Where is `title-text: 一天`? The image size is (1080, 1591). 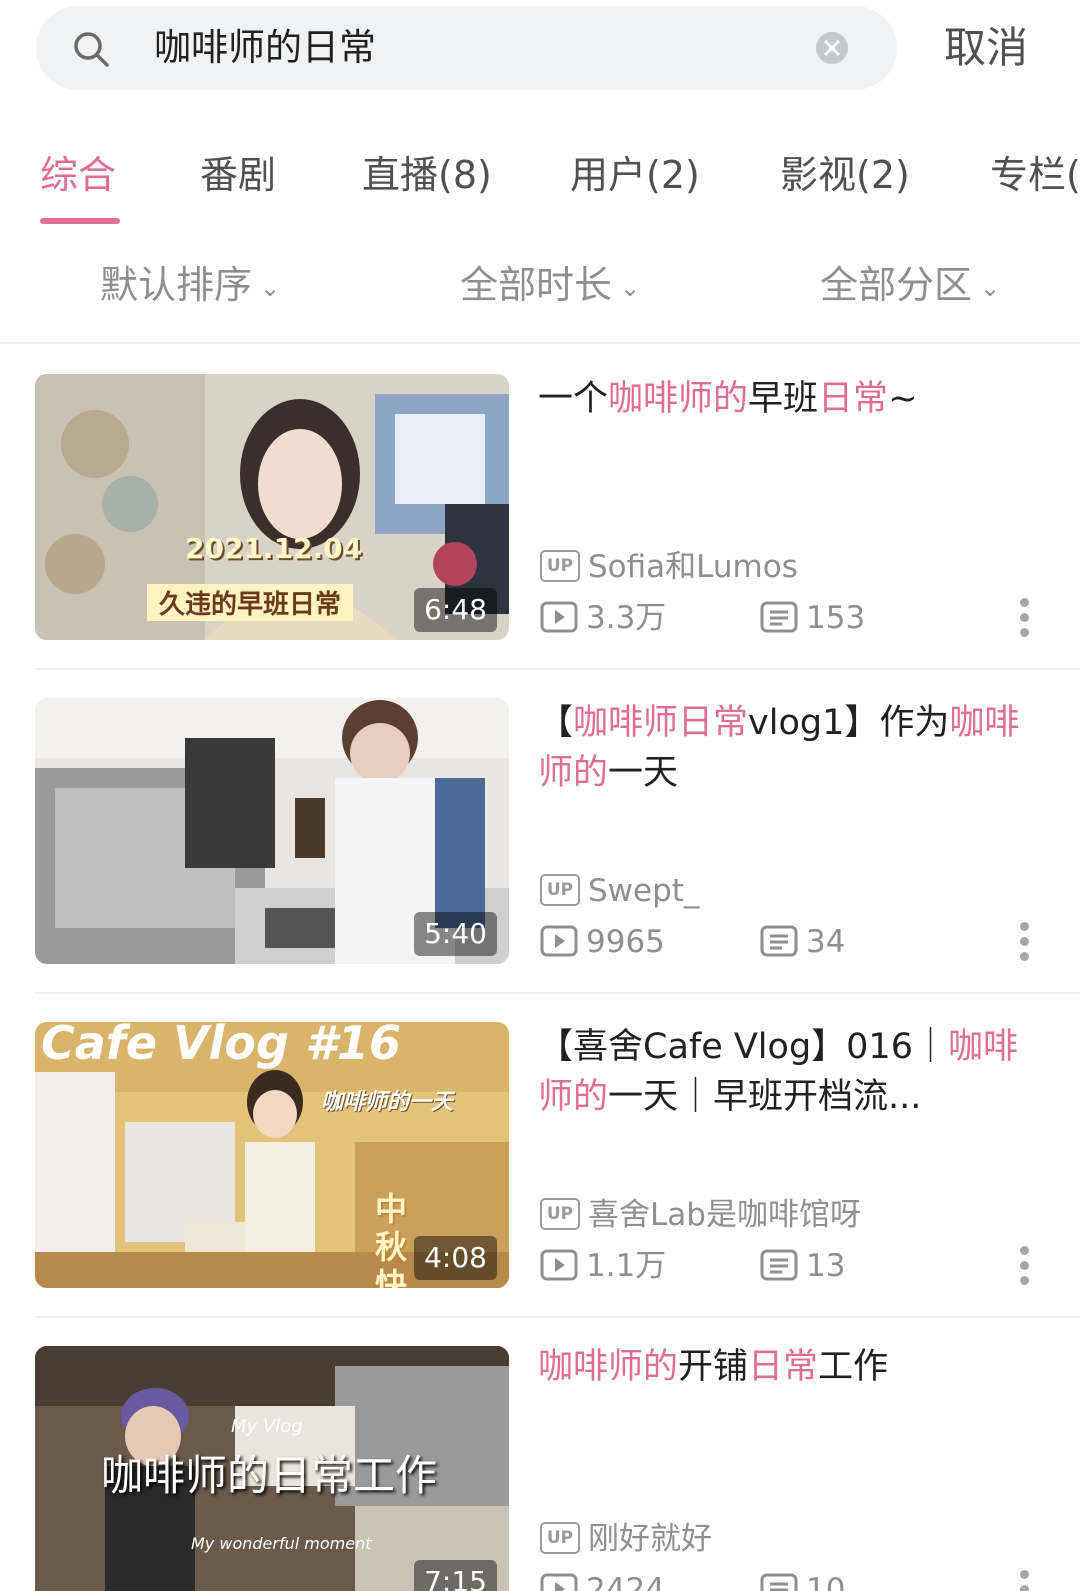
title-text: 一天 is located at coordinates (643, 773).